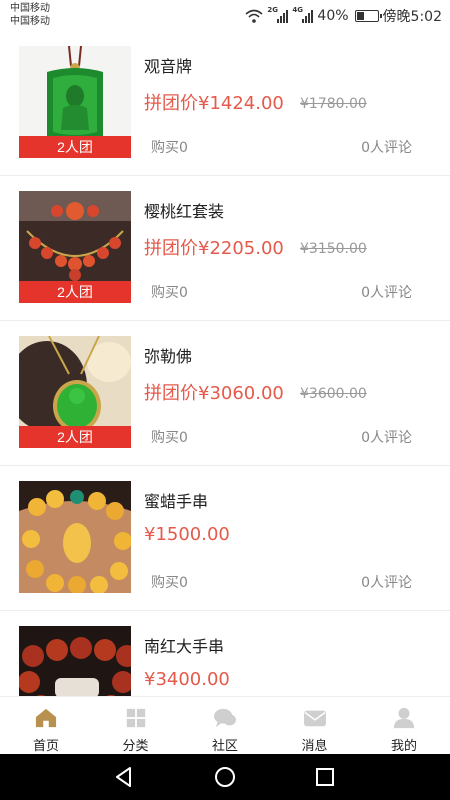 This screenshot has height=800, width=450. Describe the element at coordinates (225, 16) in the screenshot. I see `status-bar: 中国移动 中国移动 2G 4G 40% 傍晚5:02` at that location.